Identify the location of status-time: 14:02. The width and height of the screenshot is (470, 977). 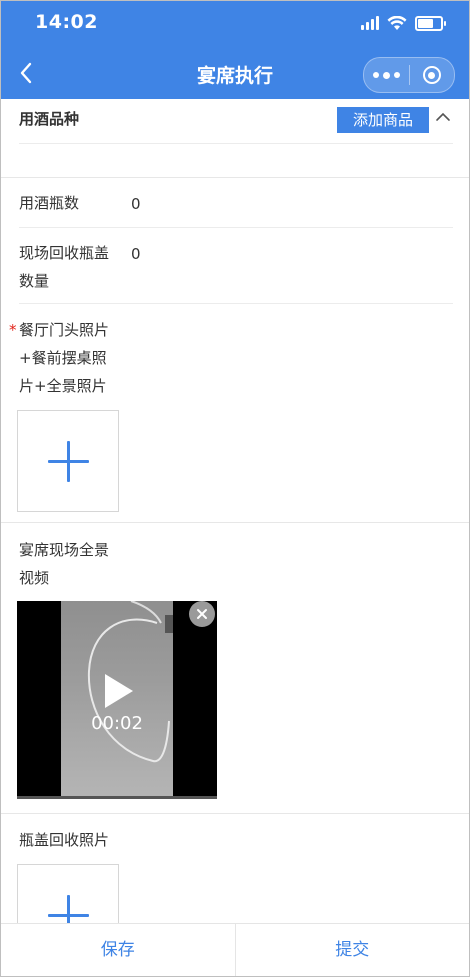
(66, 22).